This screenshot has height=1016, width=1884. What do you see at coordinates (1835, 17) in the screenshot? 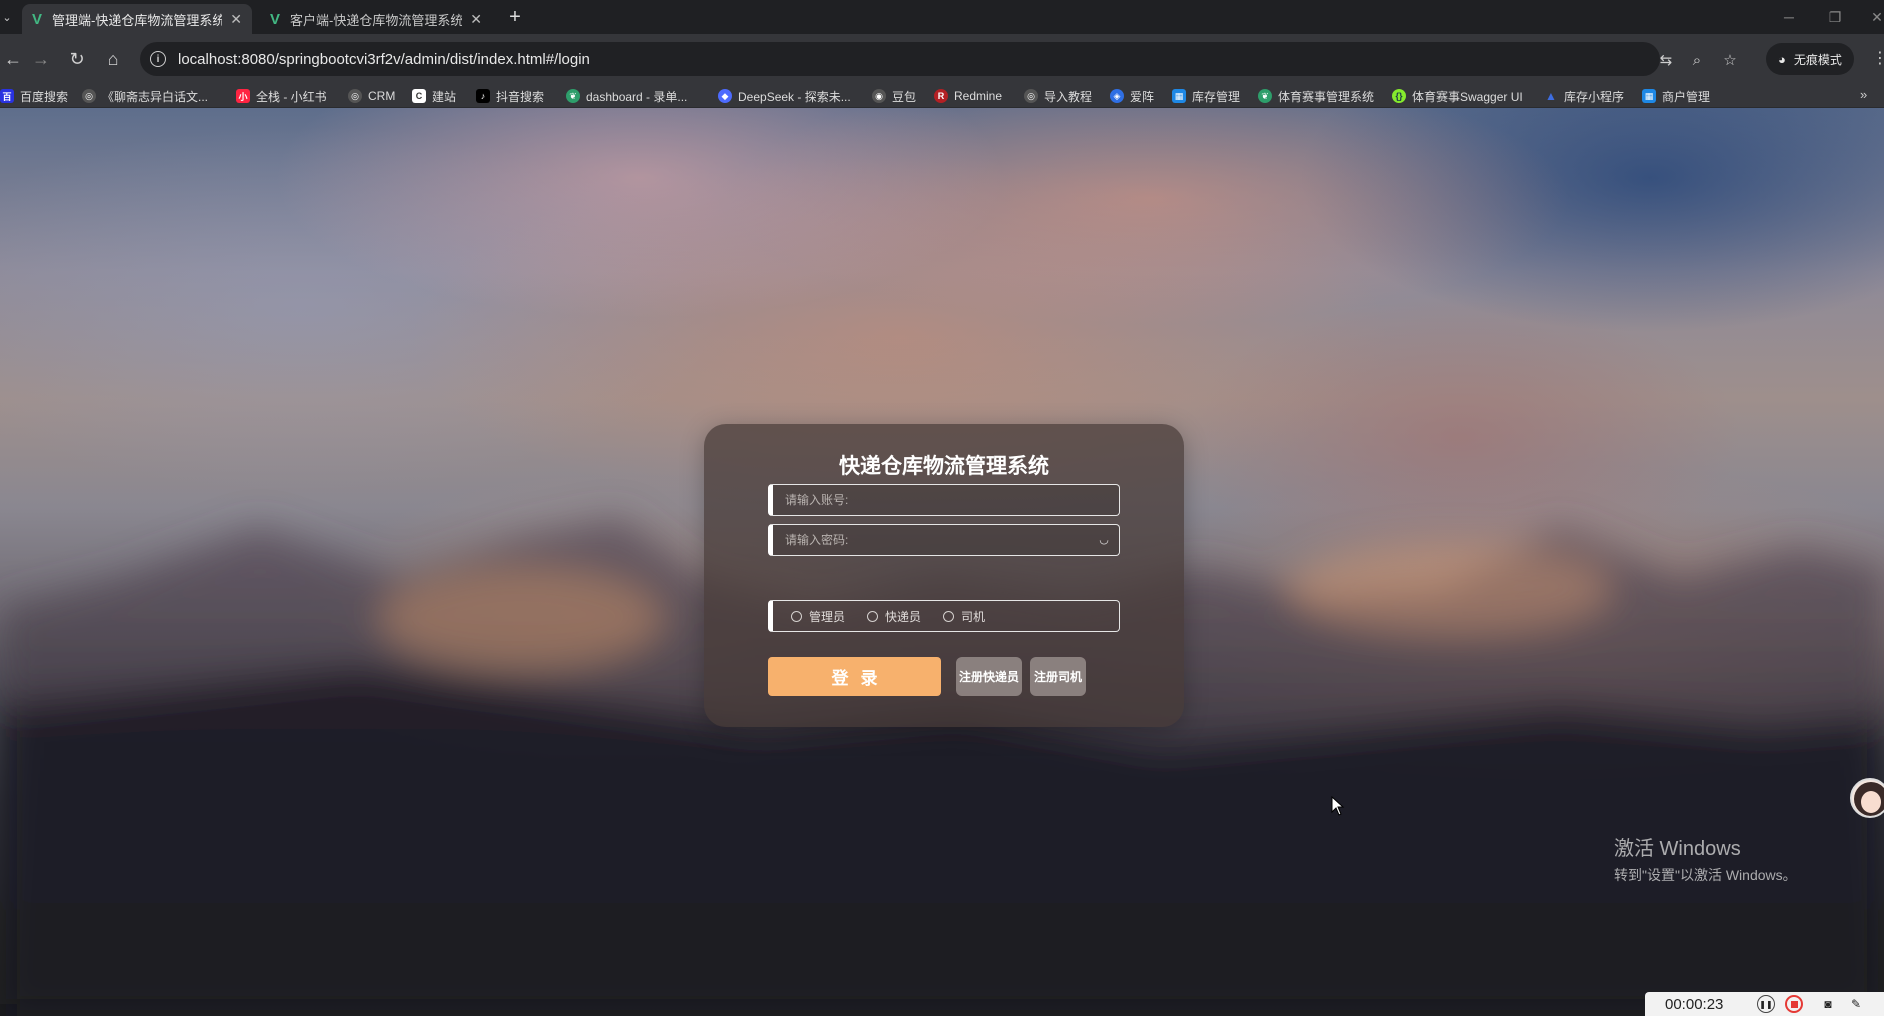
I see `restore-button: ❐` at bounding box center [1835, 17].